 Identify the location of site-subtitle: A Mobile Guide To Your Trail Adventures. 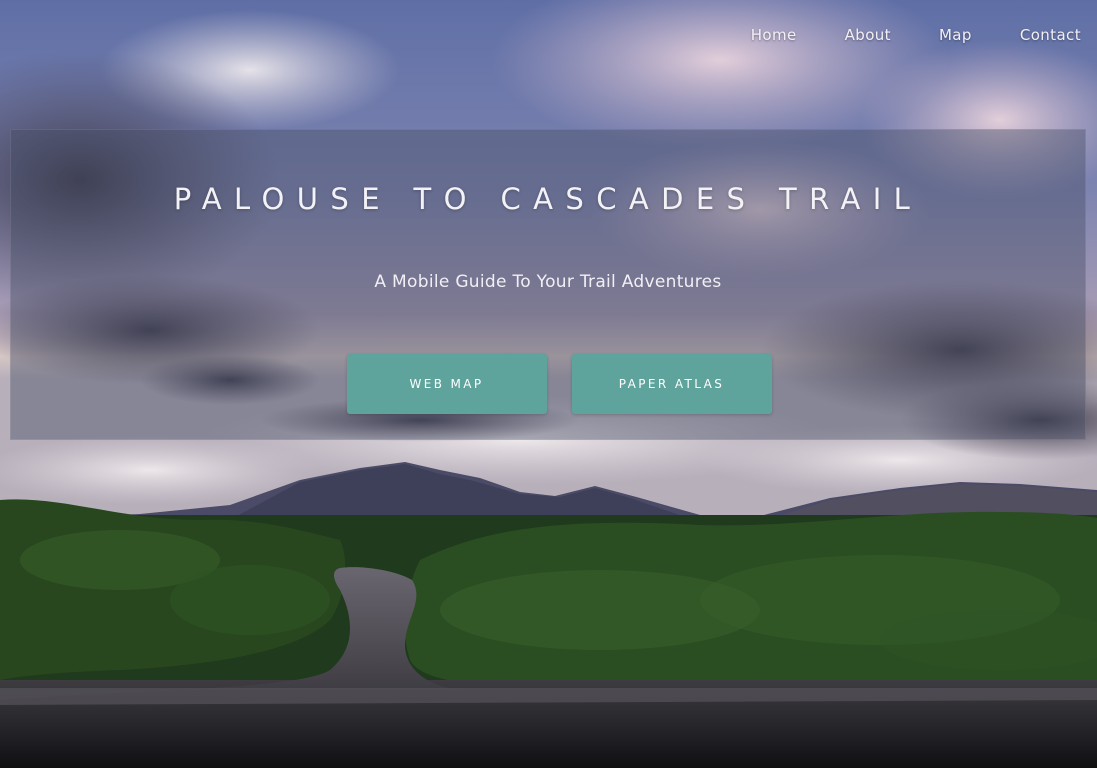
(548, 282).